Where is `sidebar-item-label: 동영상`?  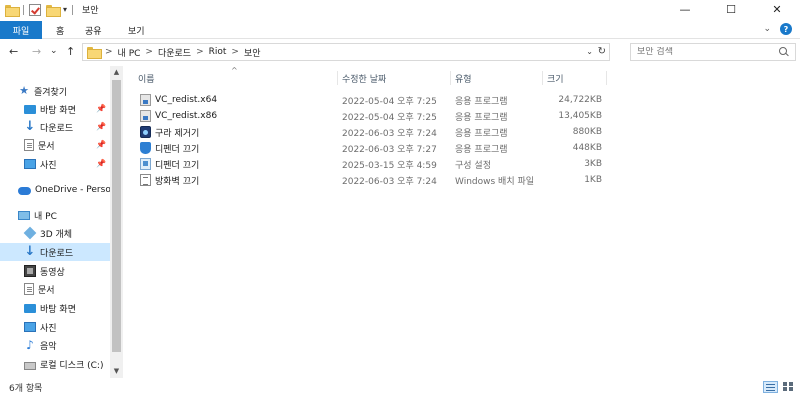 sidebar-item-label: 동영상 is located at coordinates (52, 272).